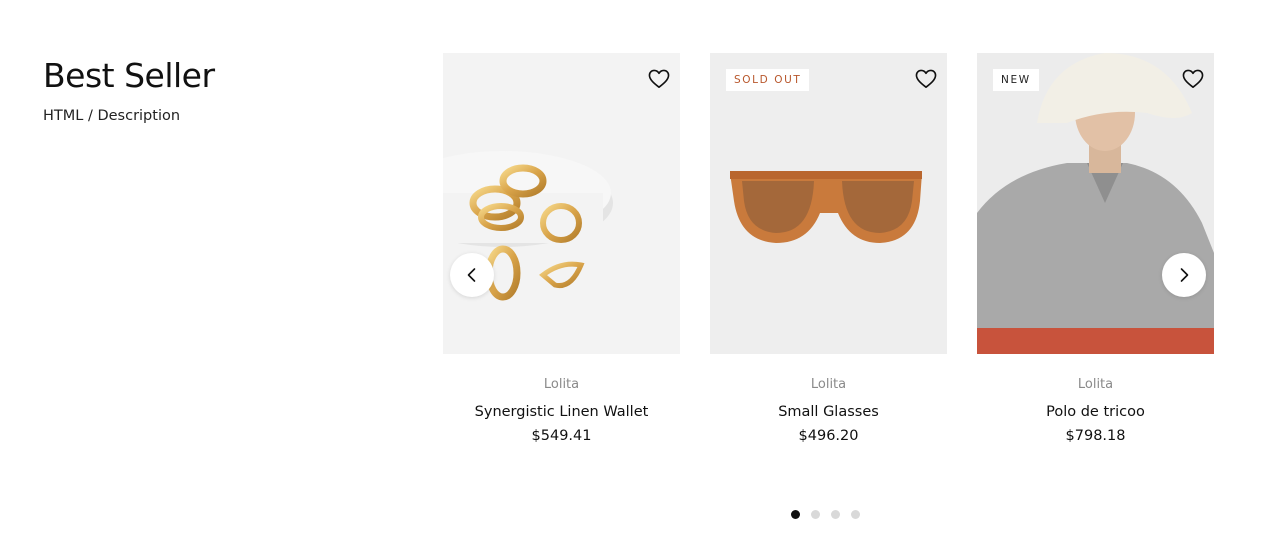 Image resolution: width=1268 pixels, height=548 pixels. Describe the element at coordinates (768, 80) in the screenshot. I see `sold-out-badge: SOLD OUT` at that location.